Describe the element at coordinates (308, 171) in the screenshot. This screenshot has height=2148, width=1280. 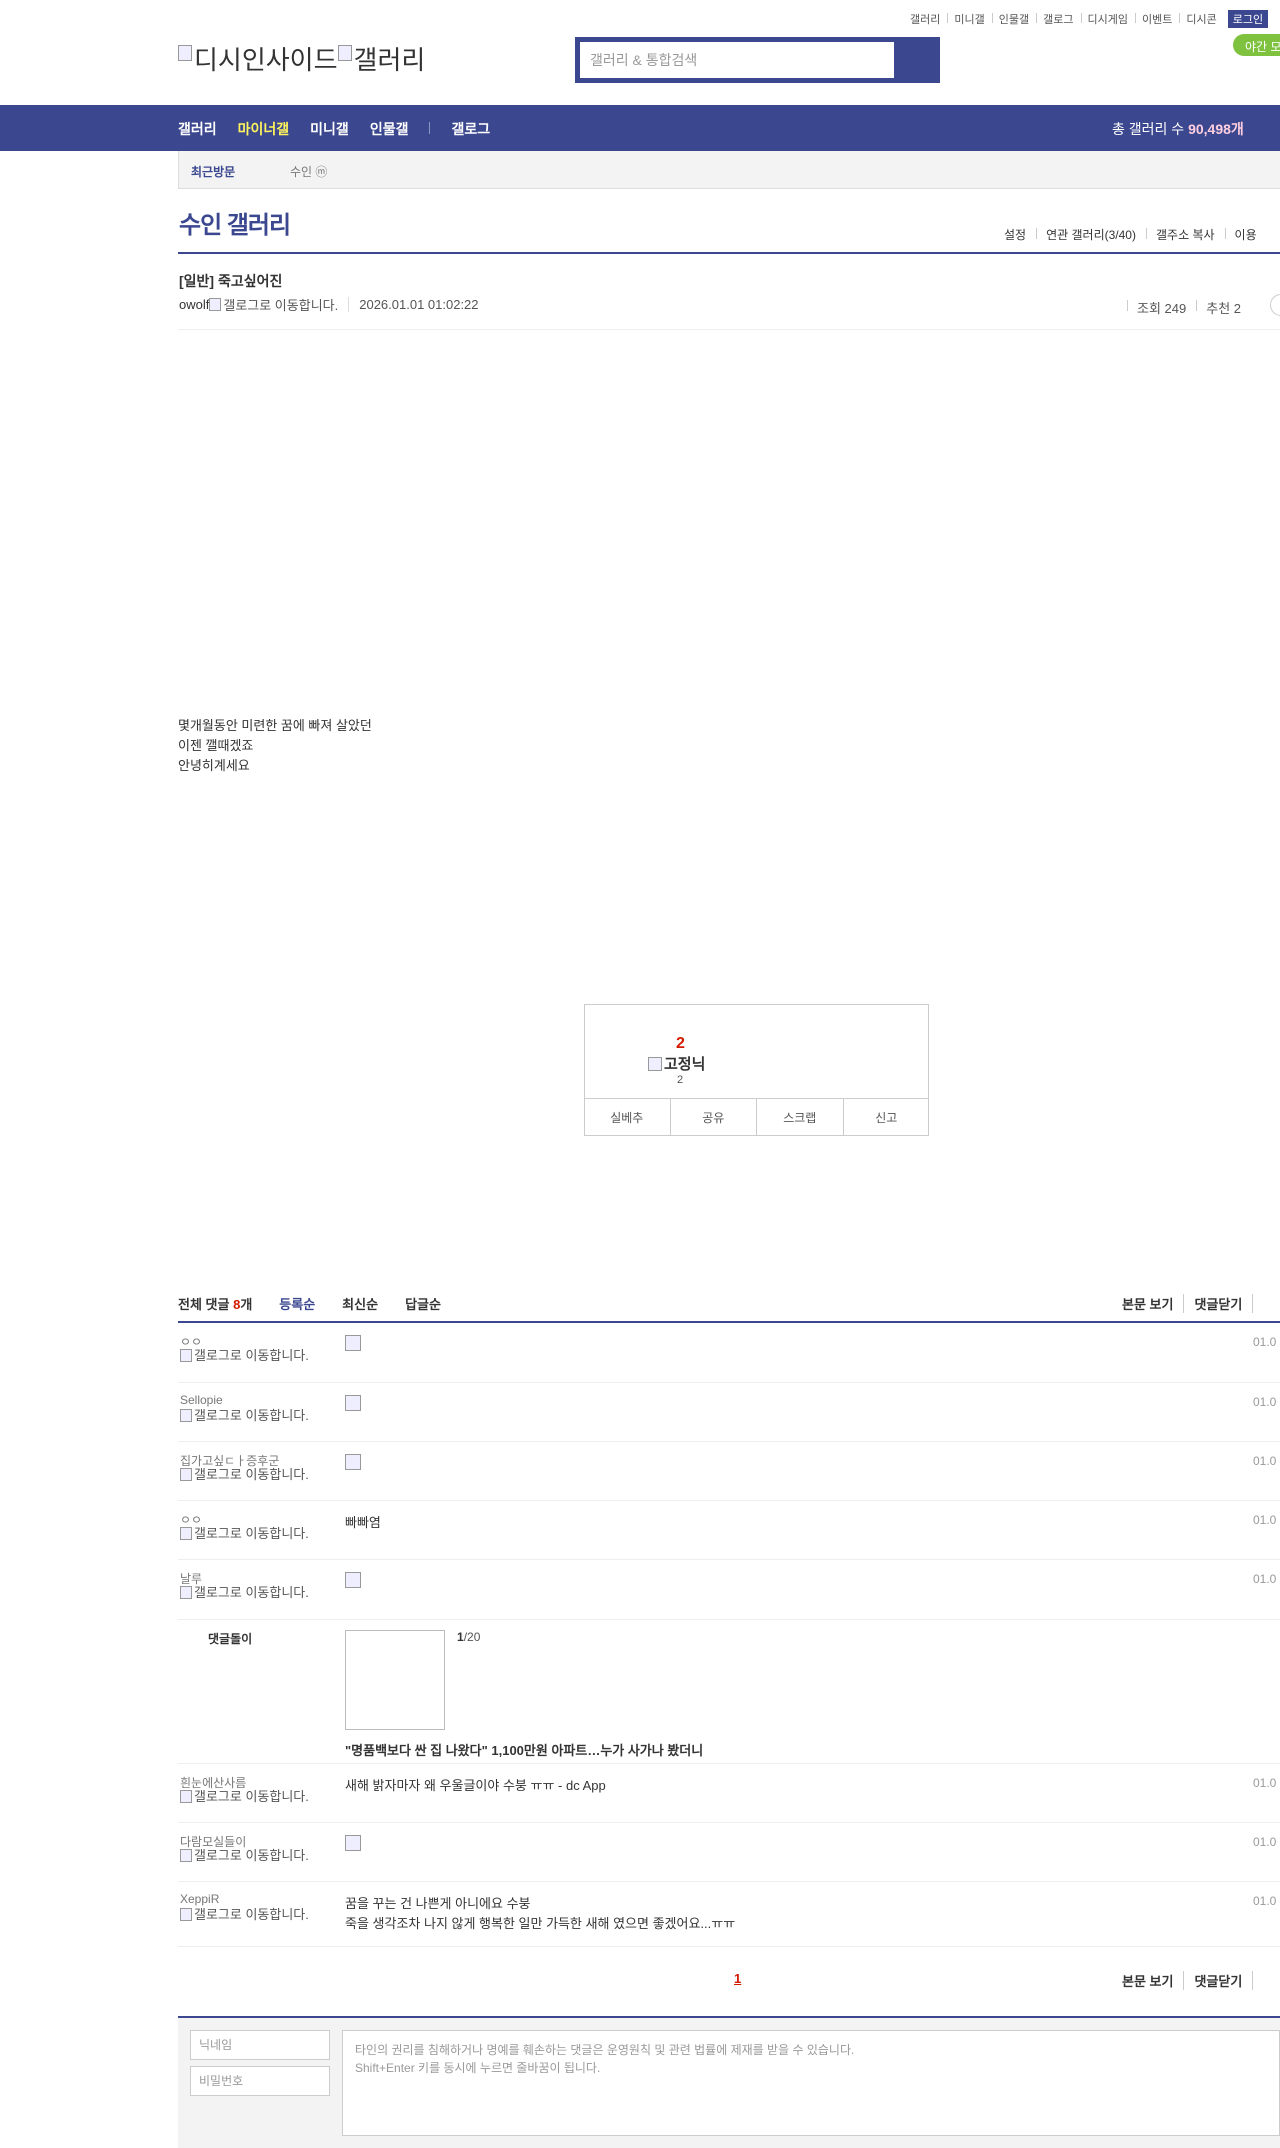
I see `recent-visit-item: 수인 ⓜ` at that location.